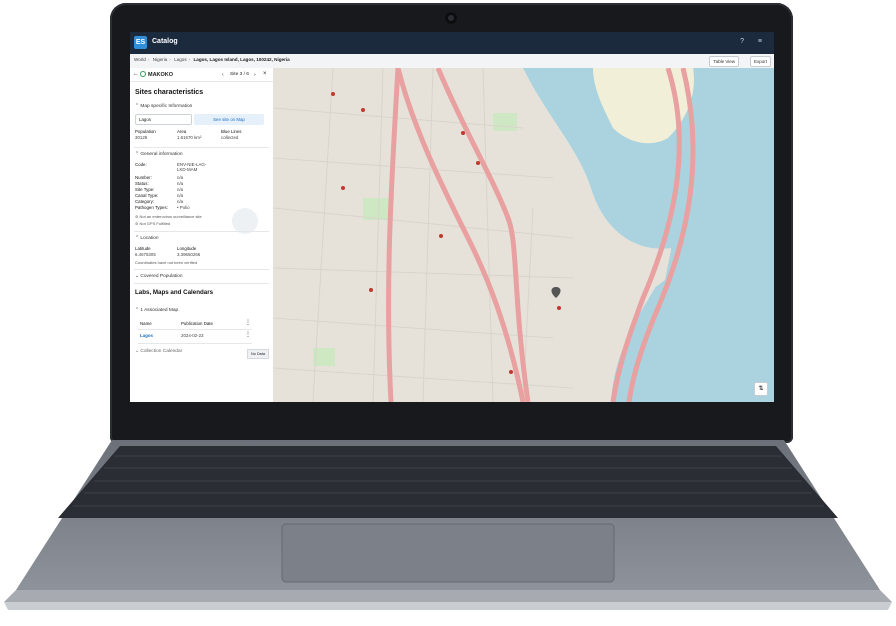 Image resolution: width=896 pixels, height=626 pixels. I want to click on breadcrumb-world: World, so click(140, 59).